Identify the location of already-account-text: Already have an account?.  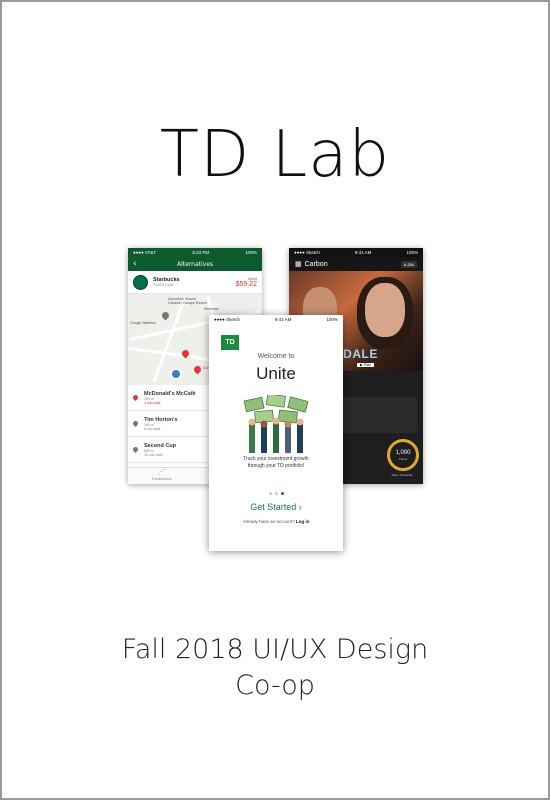
(268, 521).